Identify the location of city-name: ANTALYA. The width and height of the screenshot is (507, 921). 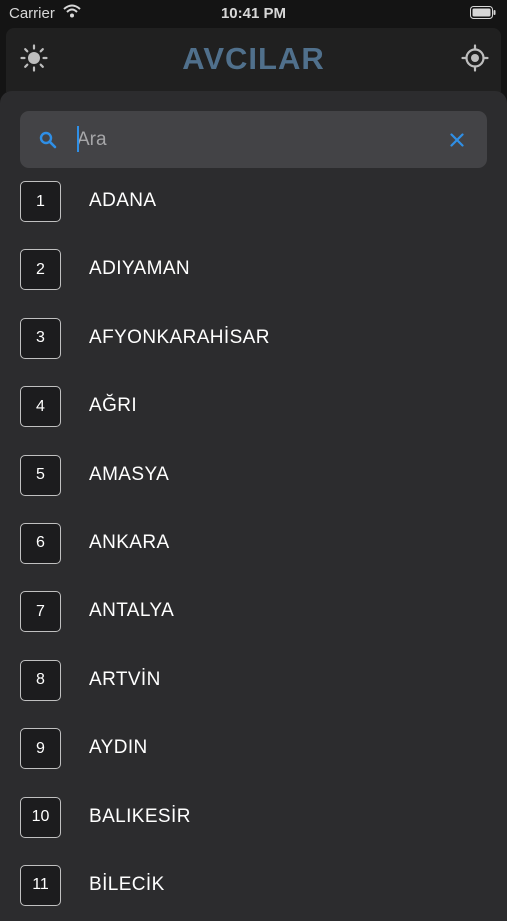
(132, 611).